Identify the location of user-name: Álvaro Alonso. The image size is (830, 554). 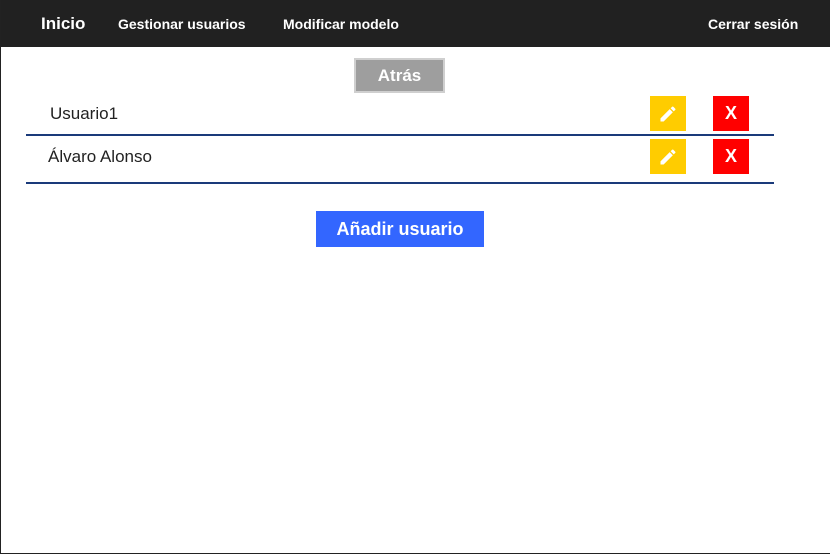
(100, 156).